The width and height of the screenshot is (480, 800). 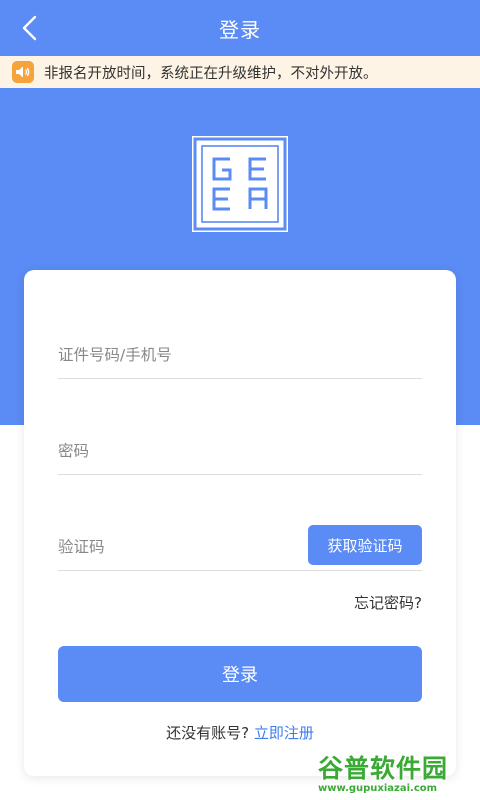 I want to click on back-button, so click(x=30, y=28).